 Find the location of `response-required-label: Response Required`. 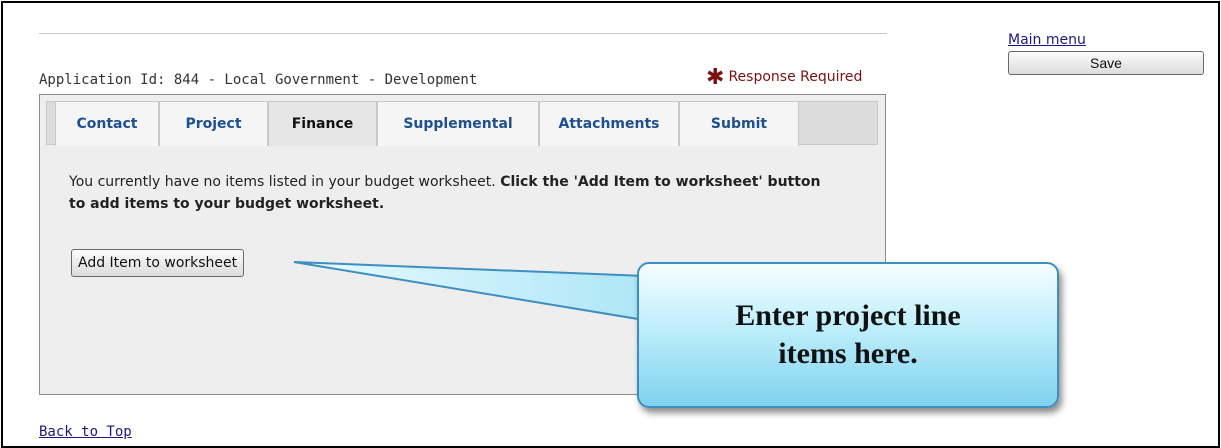

response-required-label: Response Required is located at coordinates (795, 77).